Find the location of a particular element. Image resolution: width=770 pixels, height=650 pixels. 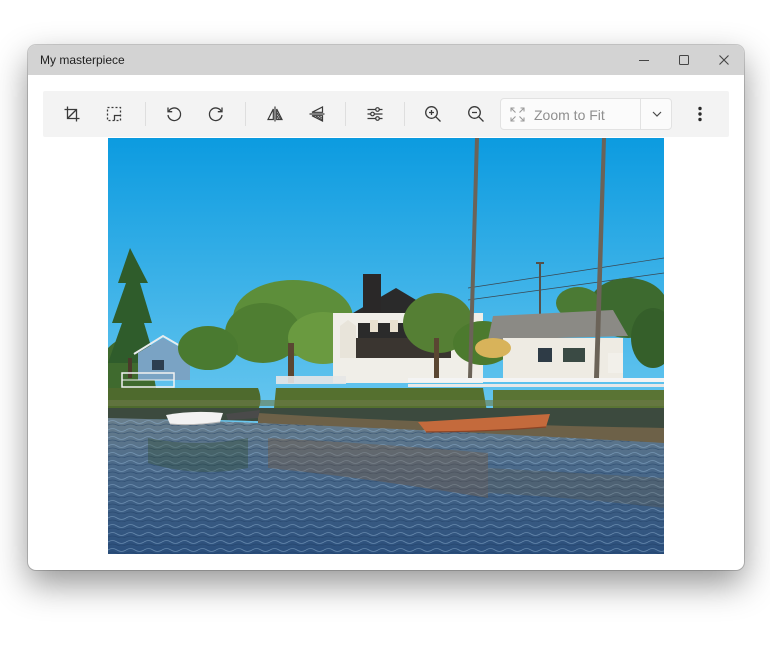

rotate-left-icon is located at coordinates (174, 114).